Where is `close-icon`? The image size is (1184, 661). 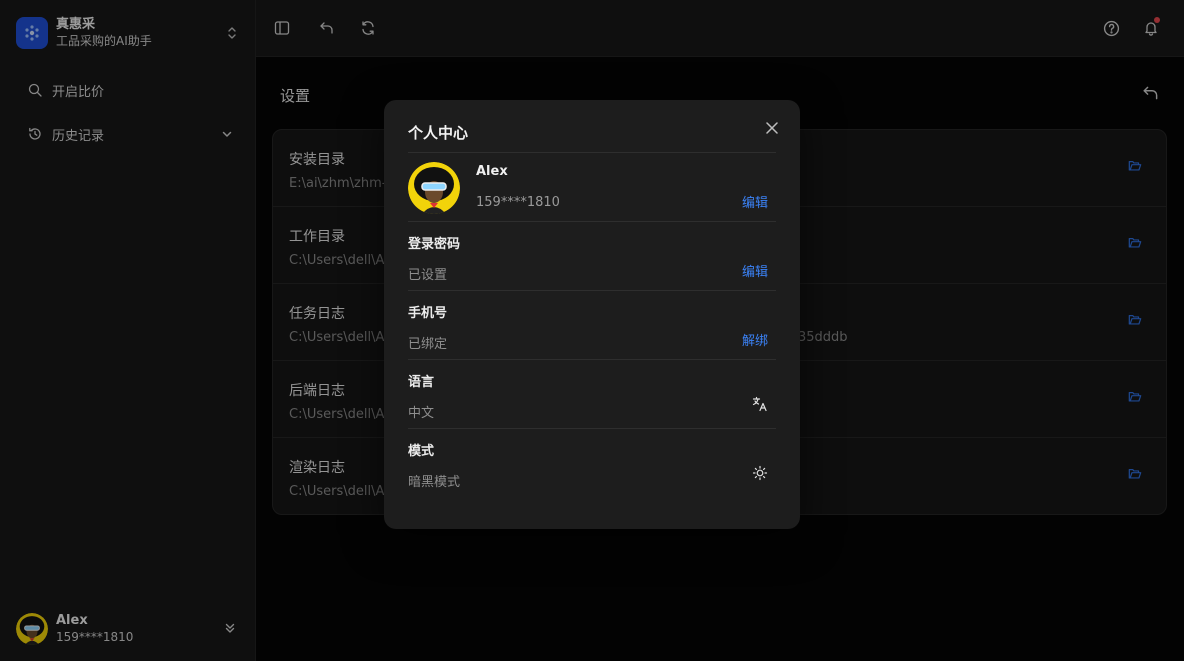 close-icon is located at coordinates (772, 128).